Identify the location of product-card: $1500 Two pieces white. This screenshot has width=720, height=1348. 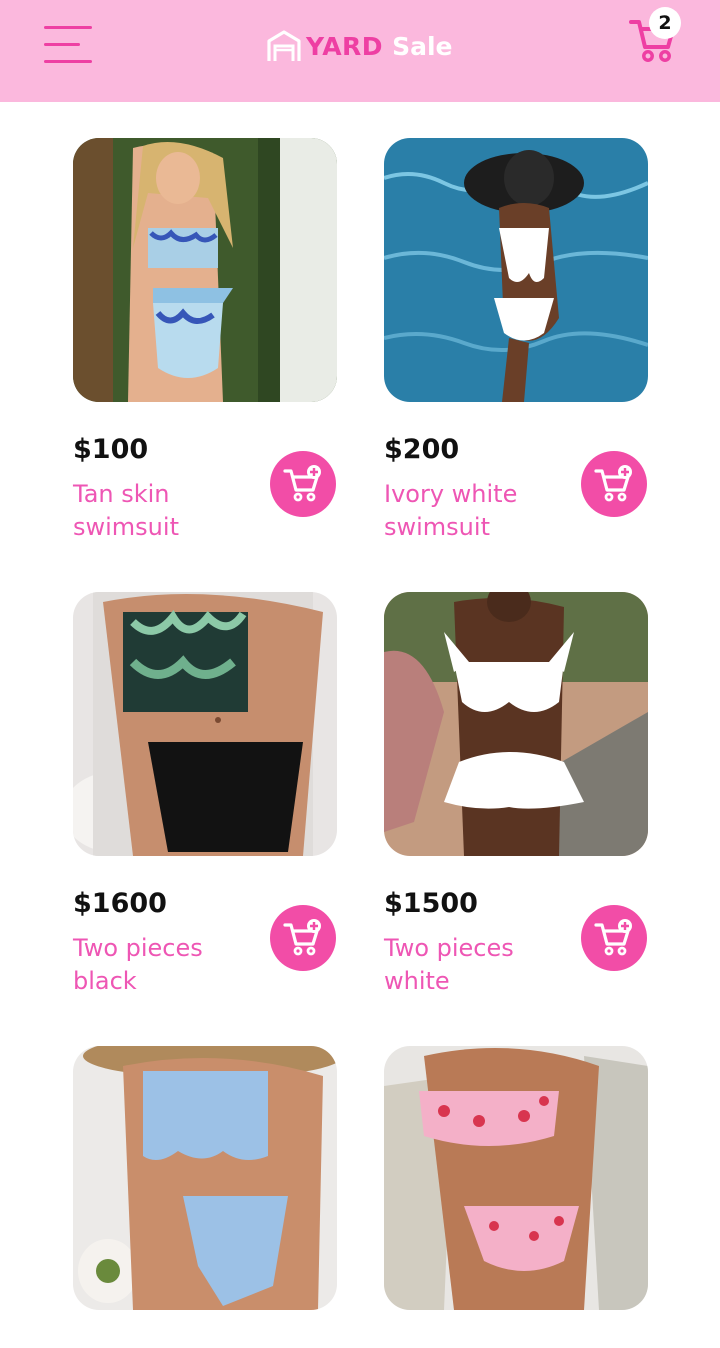
(516, 793).